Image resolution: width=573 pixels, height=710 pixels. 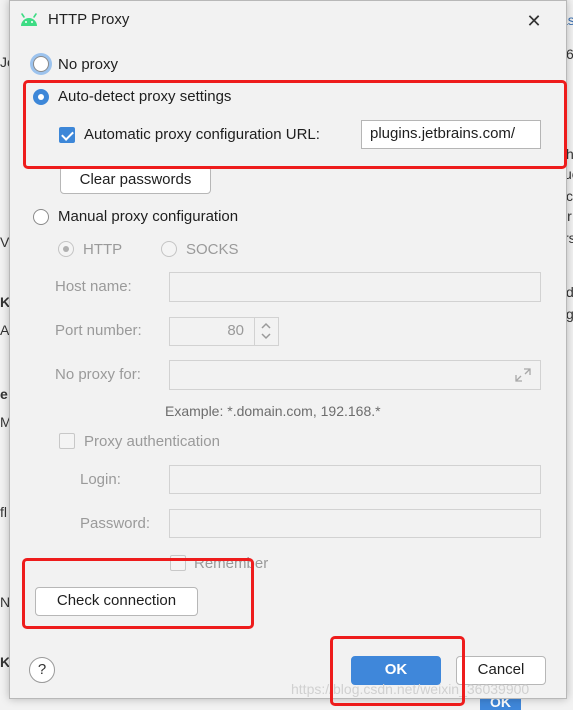 I want to click on remember-label: Remember, so click(x=231, y=563).